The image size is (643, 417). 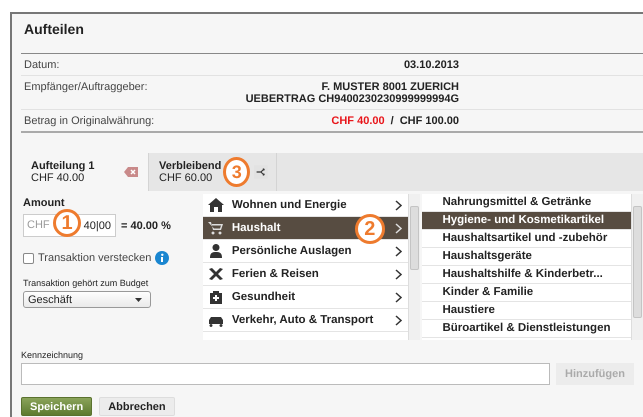 What do you see at coordinates (431, 65) in the screenshot?
I see `detail-value: 03.10.2013` at bounding box center [431, 65].